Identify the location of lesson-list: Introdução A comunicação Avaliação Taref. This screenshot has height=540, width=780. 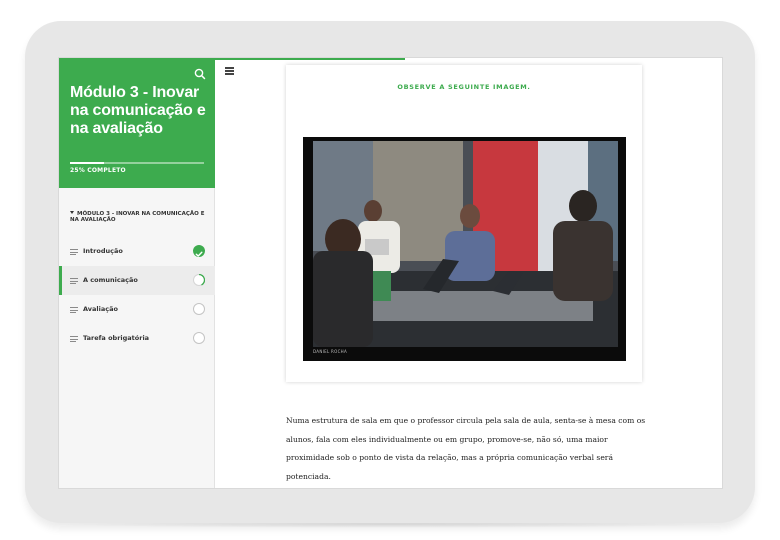
(137, 295).